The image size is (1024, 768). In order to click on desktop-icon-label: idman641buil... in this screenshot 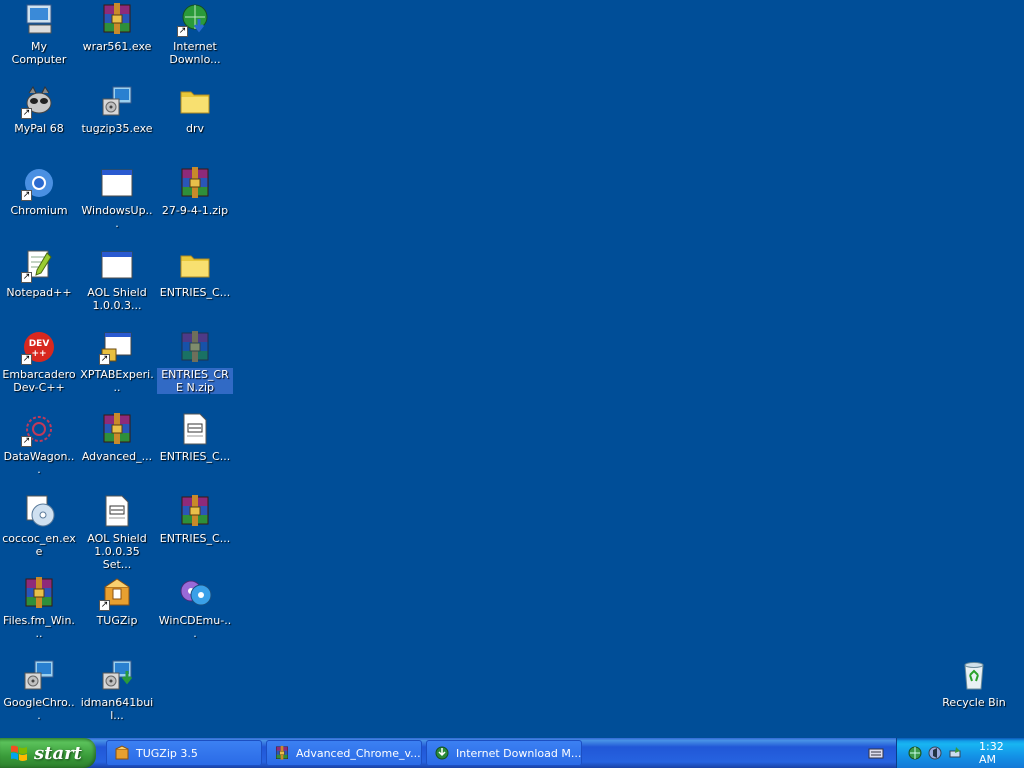, I will do `click(117, 709)`.